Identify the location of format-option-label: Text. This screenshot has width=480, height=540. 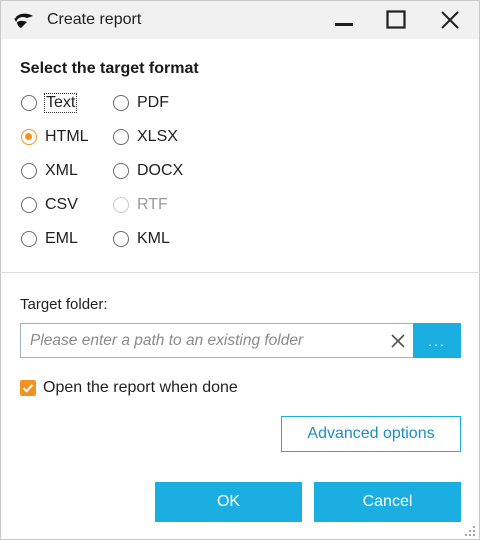
(60, 103).